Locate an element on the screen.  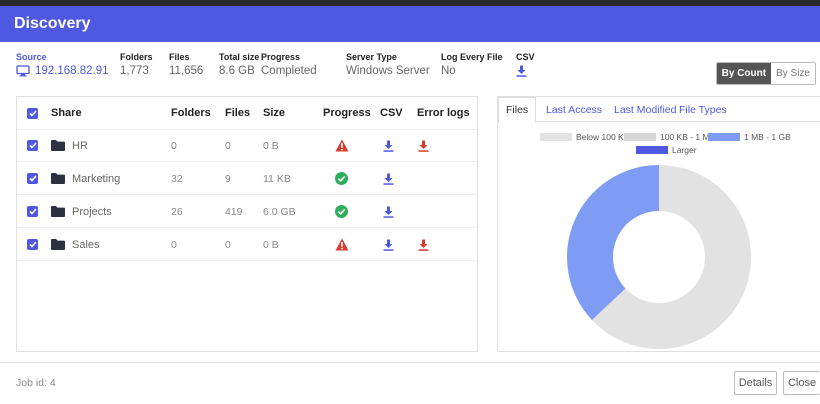
chart-tabs: Files Last Access Last Modified File Types is located at coordinates (659, 110).